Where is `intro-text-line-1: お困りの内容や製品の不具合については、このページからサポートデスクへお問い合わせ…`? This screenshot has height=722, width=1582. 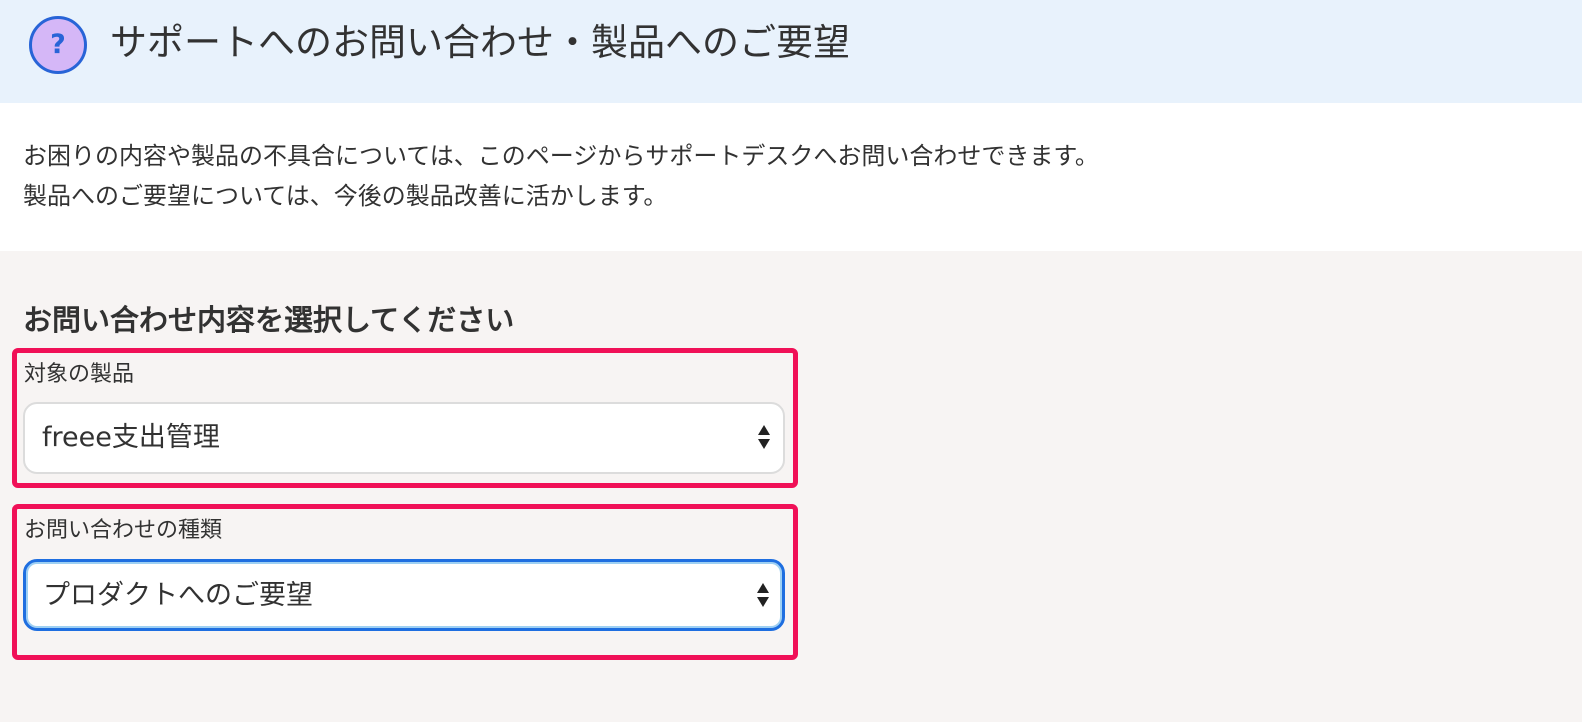
intro-text-line-1: お困りの内容や製品の不具合については、このページからサポートデスクへお問い合わせ… is located at coordinates (561, 156).